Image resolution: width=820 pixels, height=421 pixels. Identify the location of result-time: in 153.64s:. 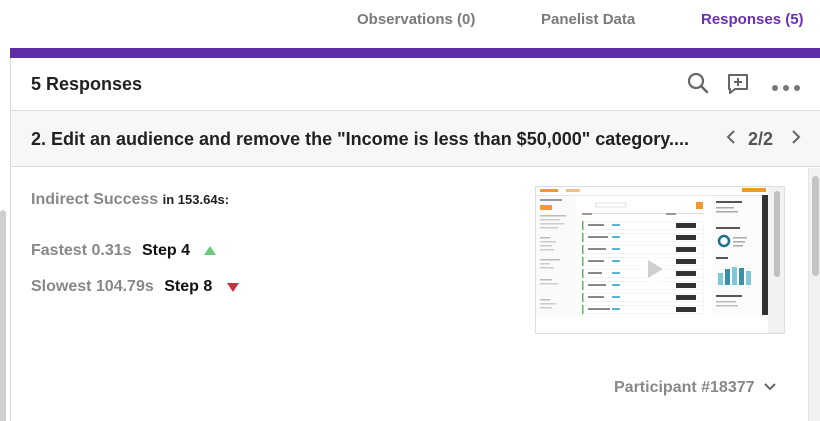
(196, 199).